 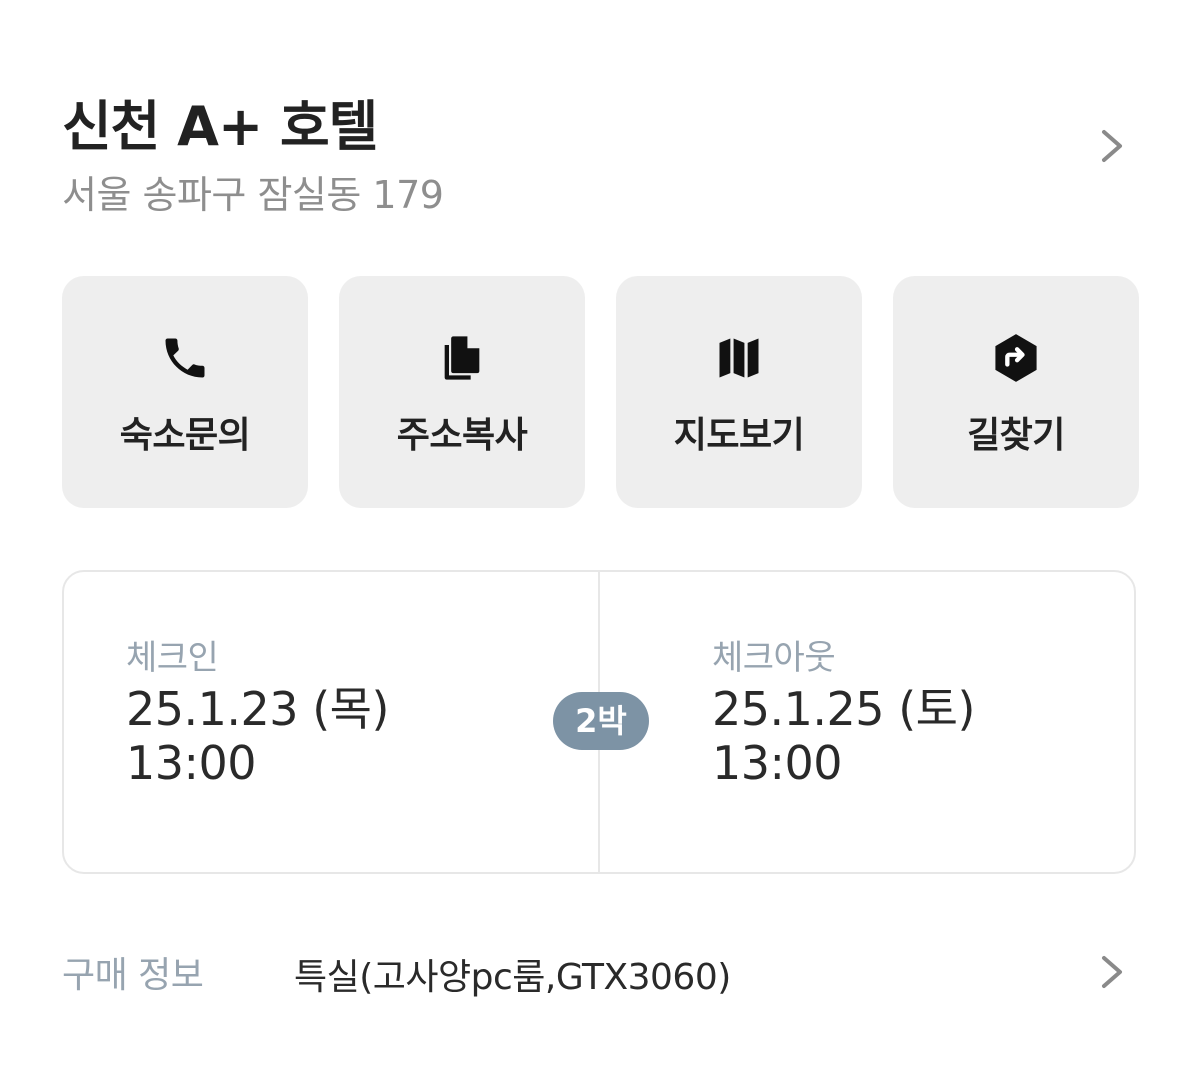 I want to click on purchase-info-value: 특실(고사양pc룸,GTX3060), so click(x=512, y=977).